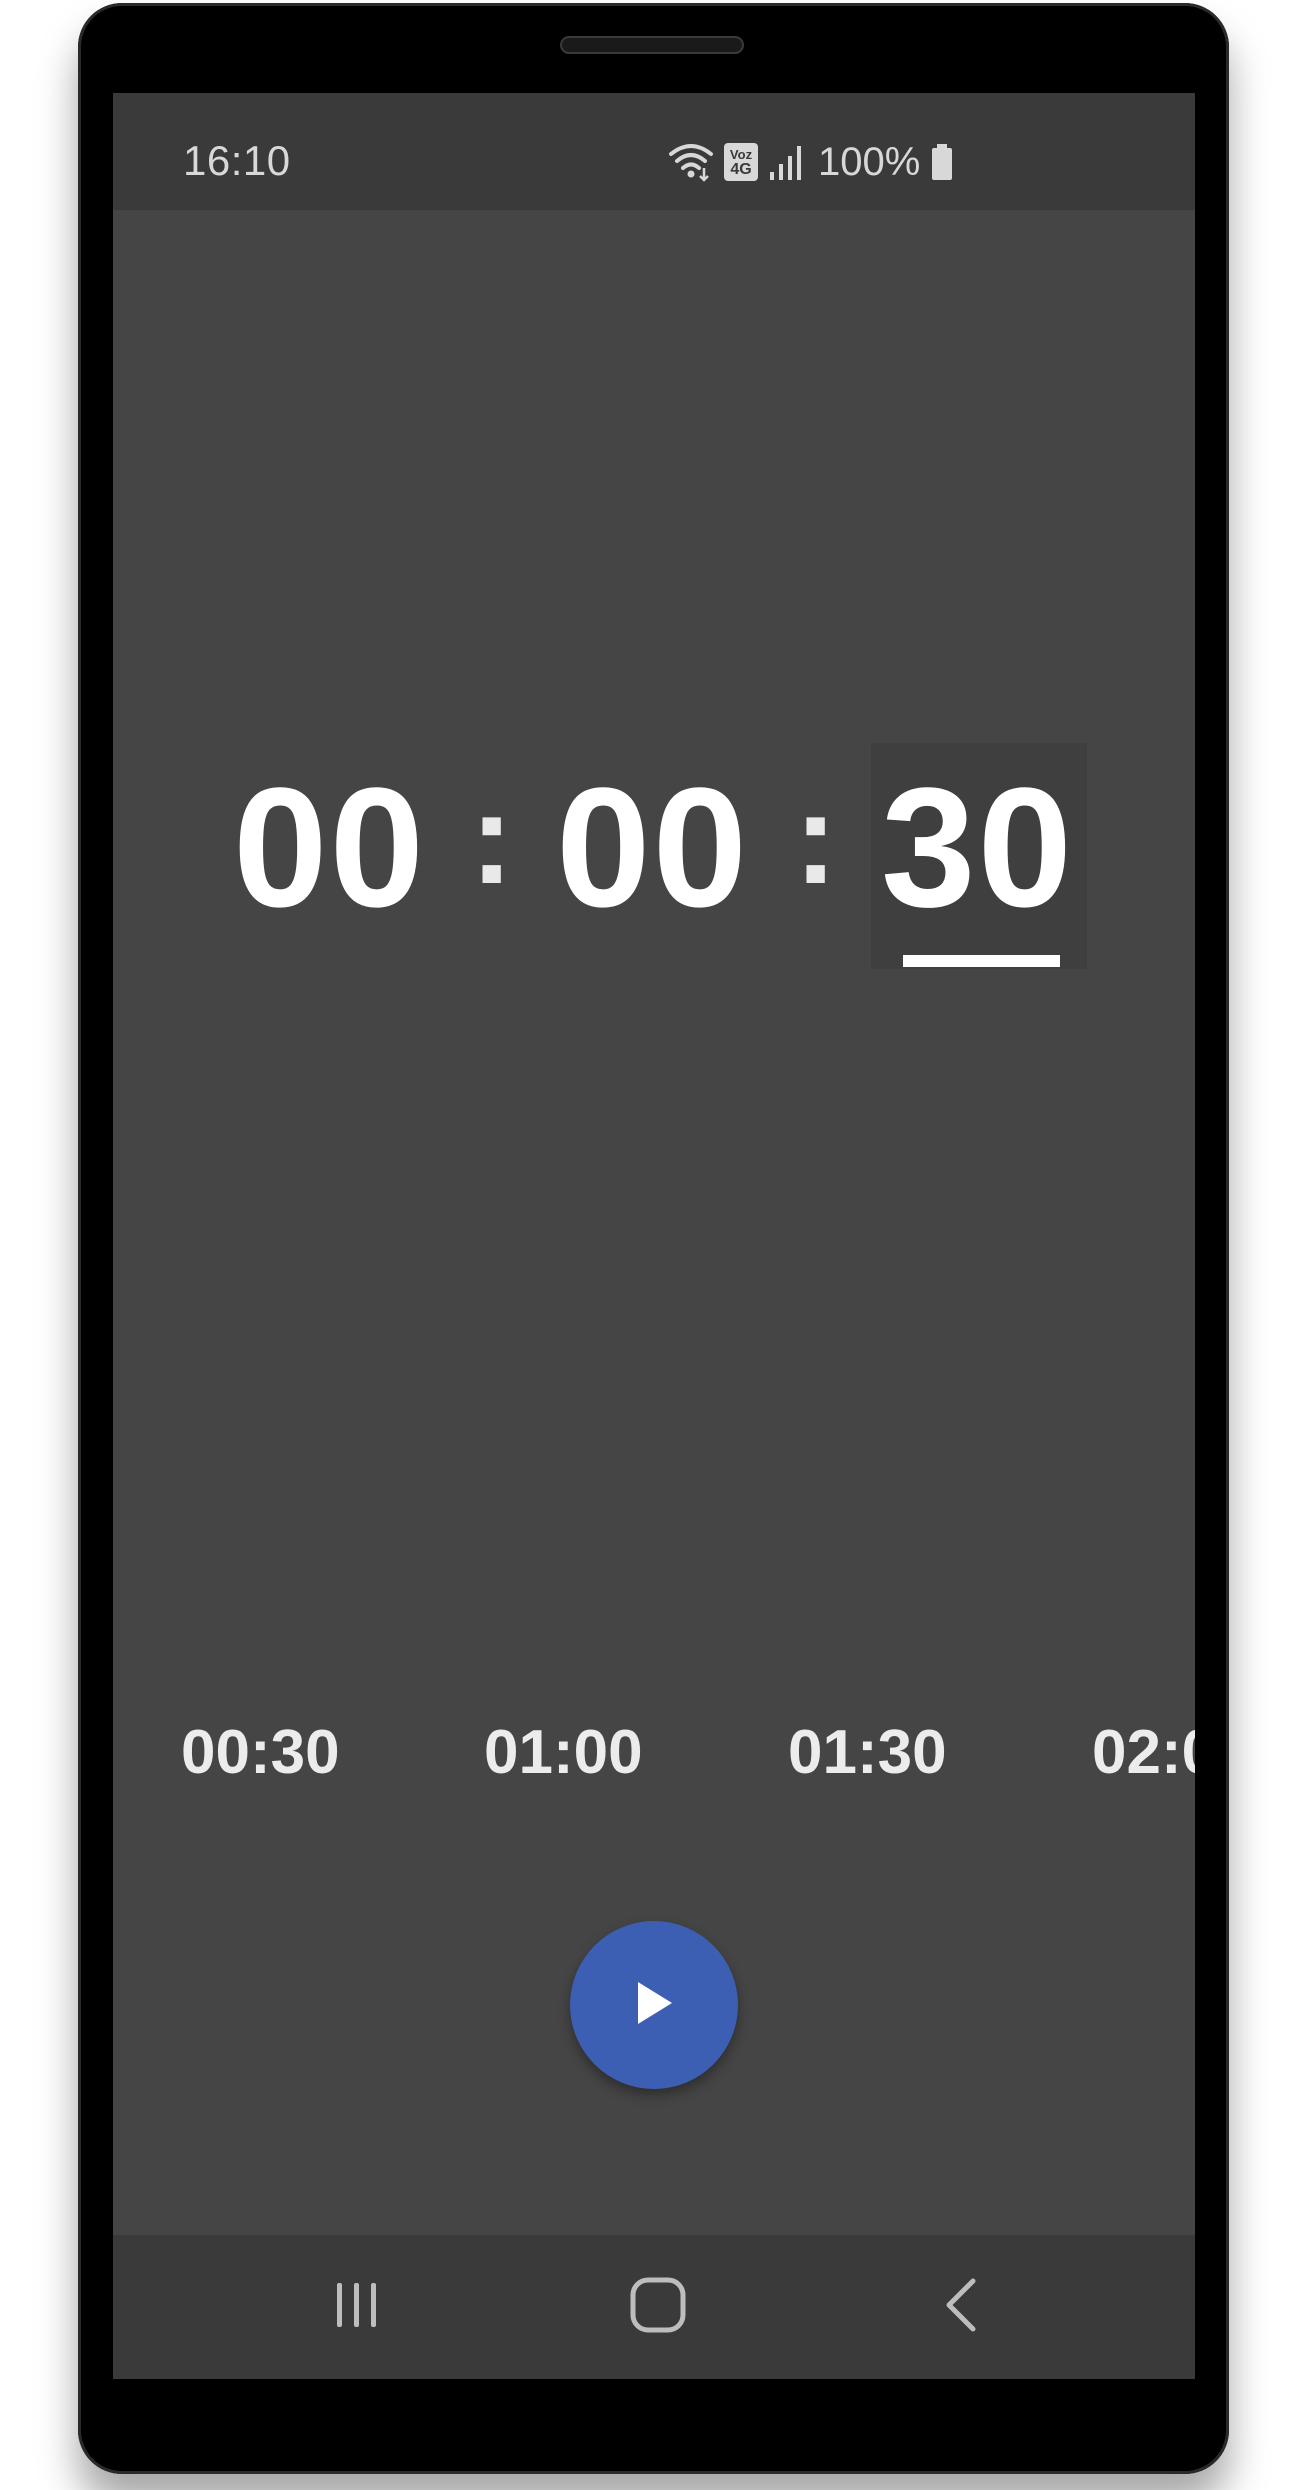 The width and height of the screenshot is (1305, 2490). I want to click on status-icons: Voz 4G 100%, so click(811, 162).